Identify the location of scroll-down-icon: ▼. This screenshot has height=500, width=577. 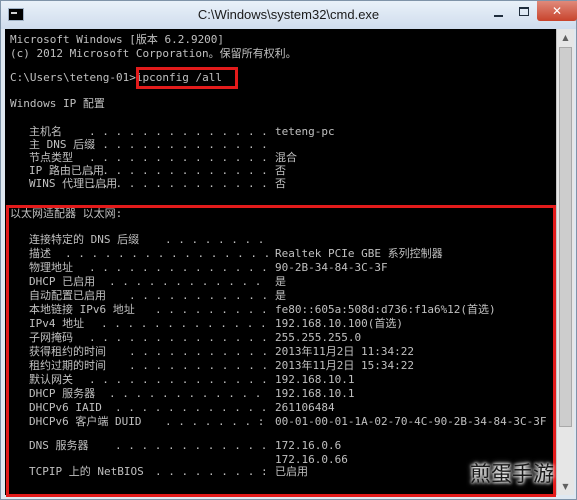
(565, 486).